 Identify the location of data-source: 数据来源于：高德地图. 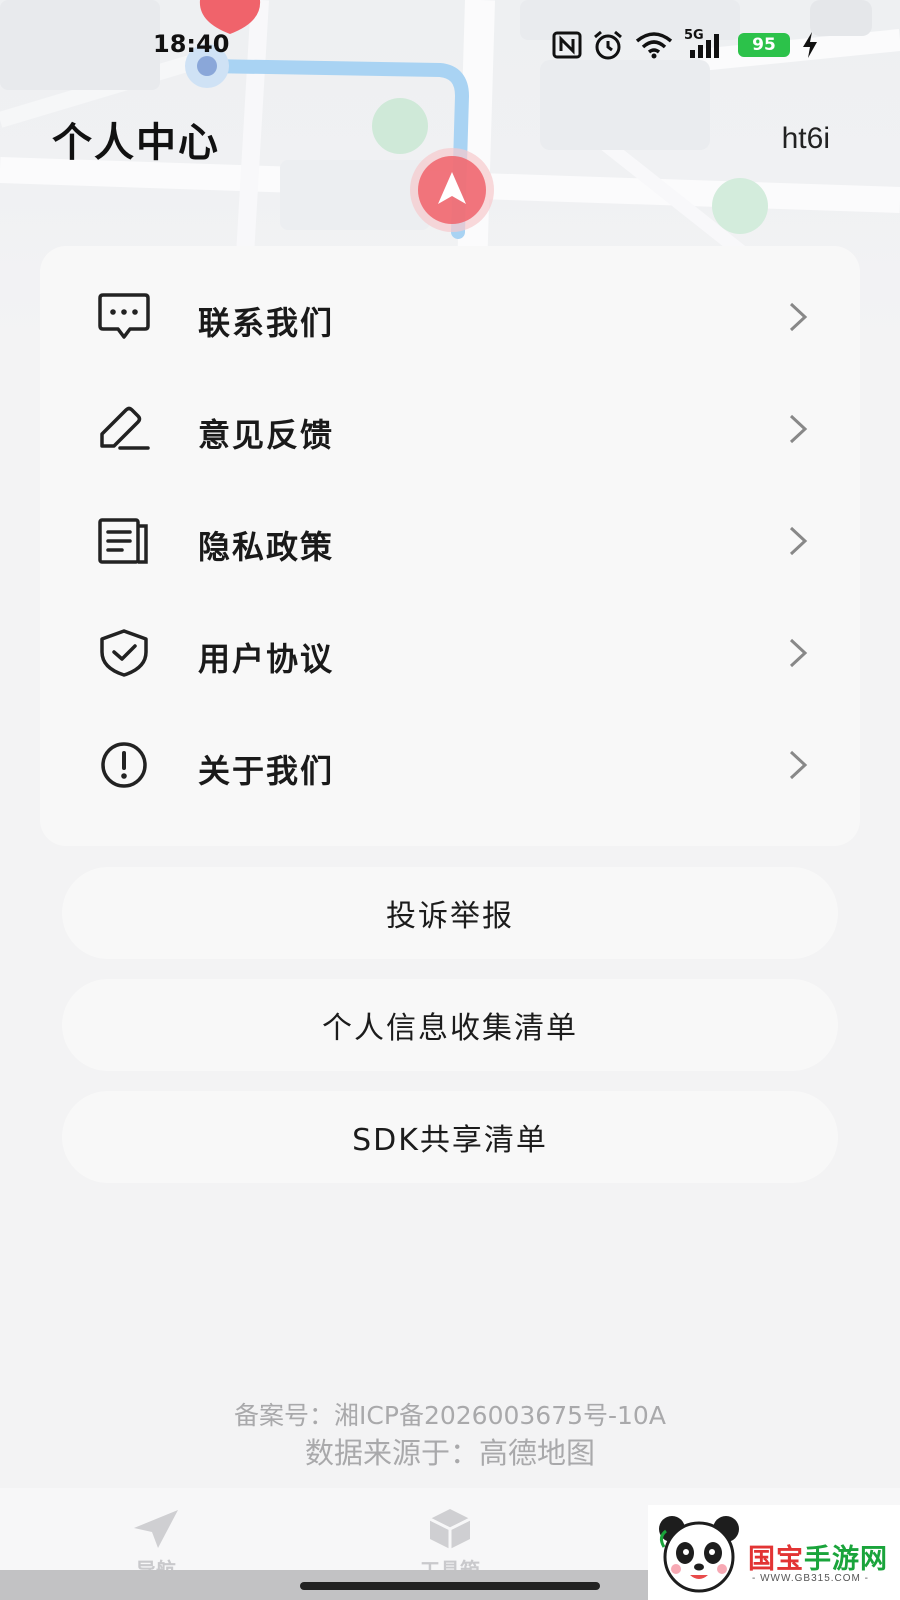
(449, 1453).